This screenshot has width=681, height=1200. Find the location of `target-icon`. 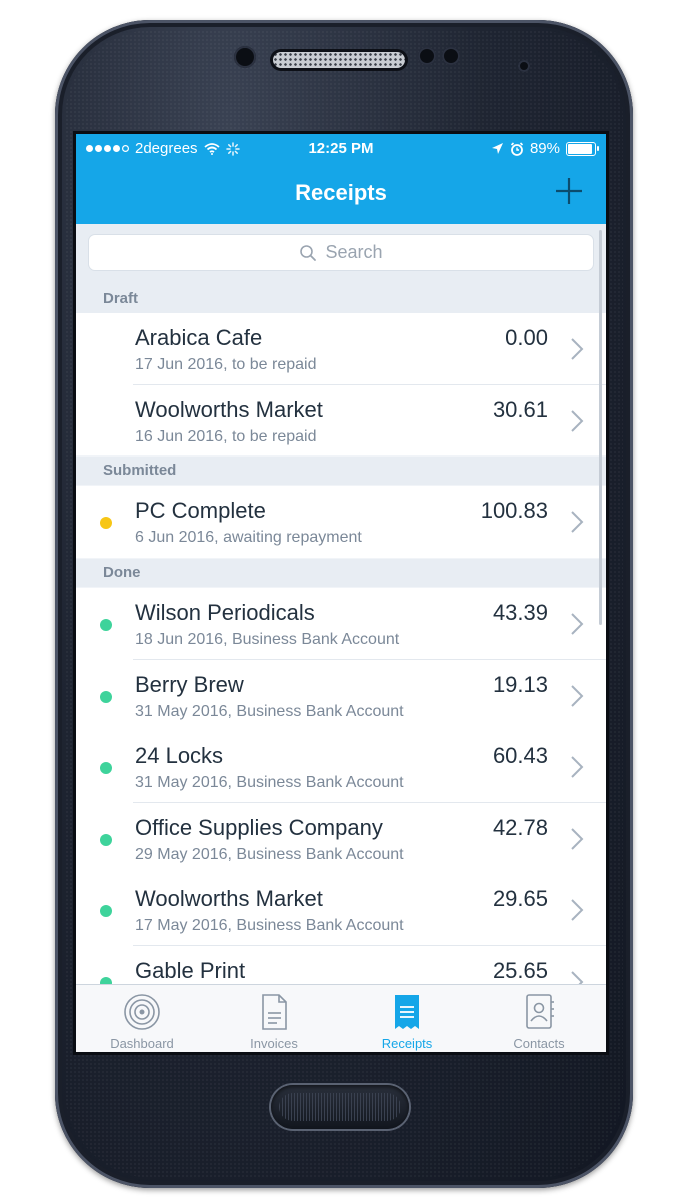

target-icon is located at coordinates (142, 1012).